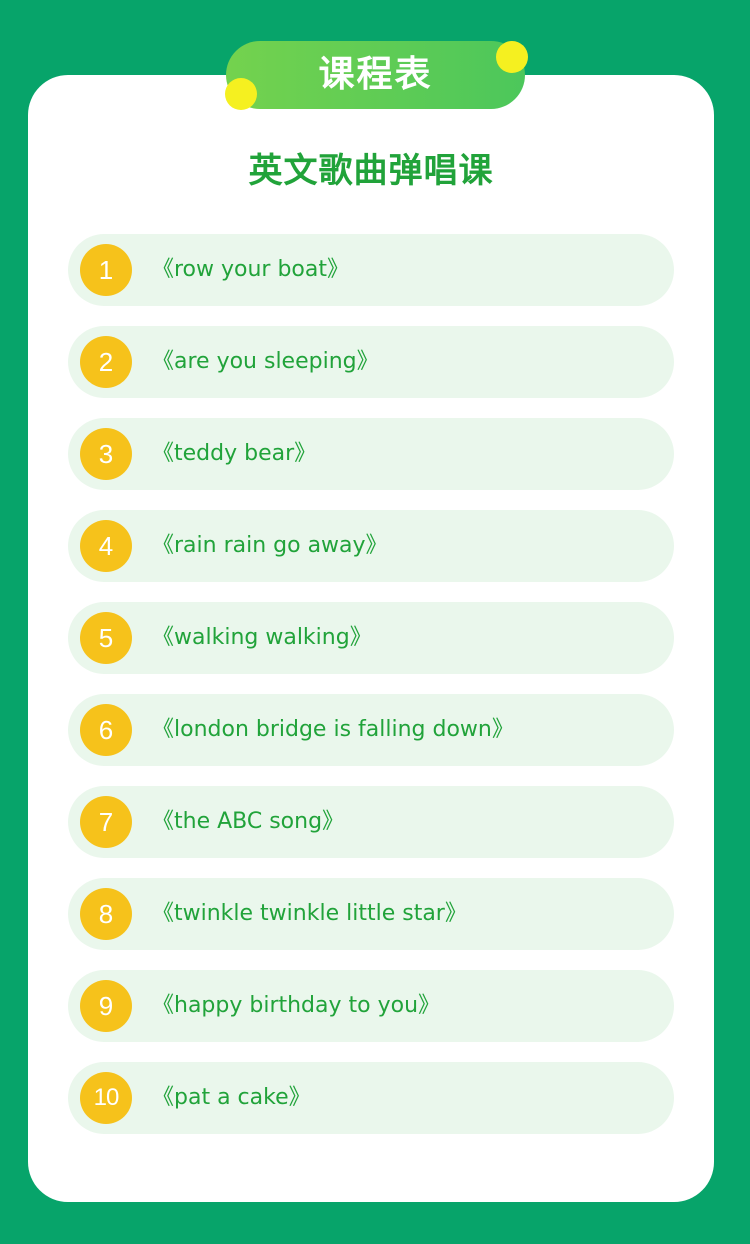  Describe the element at coordinates (309, 913) in the screenshot. I see `course-title: 《twinkle twinkle little star》` at that location.